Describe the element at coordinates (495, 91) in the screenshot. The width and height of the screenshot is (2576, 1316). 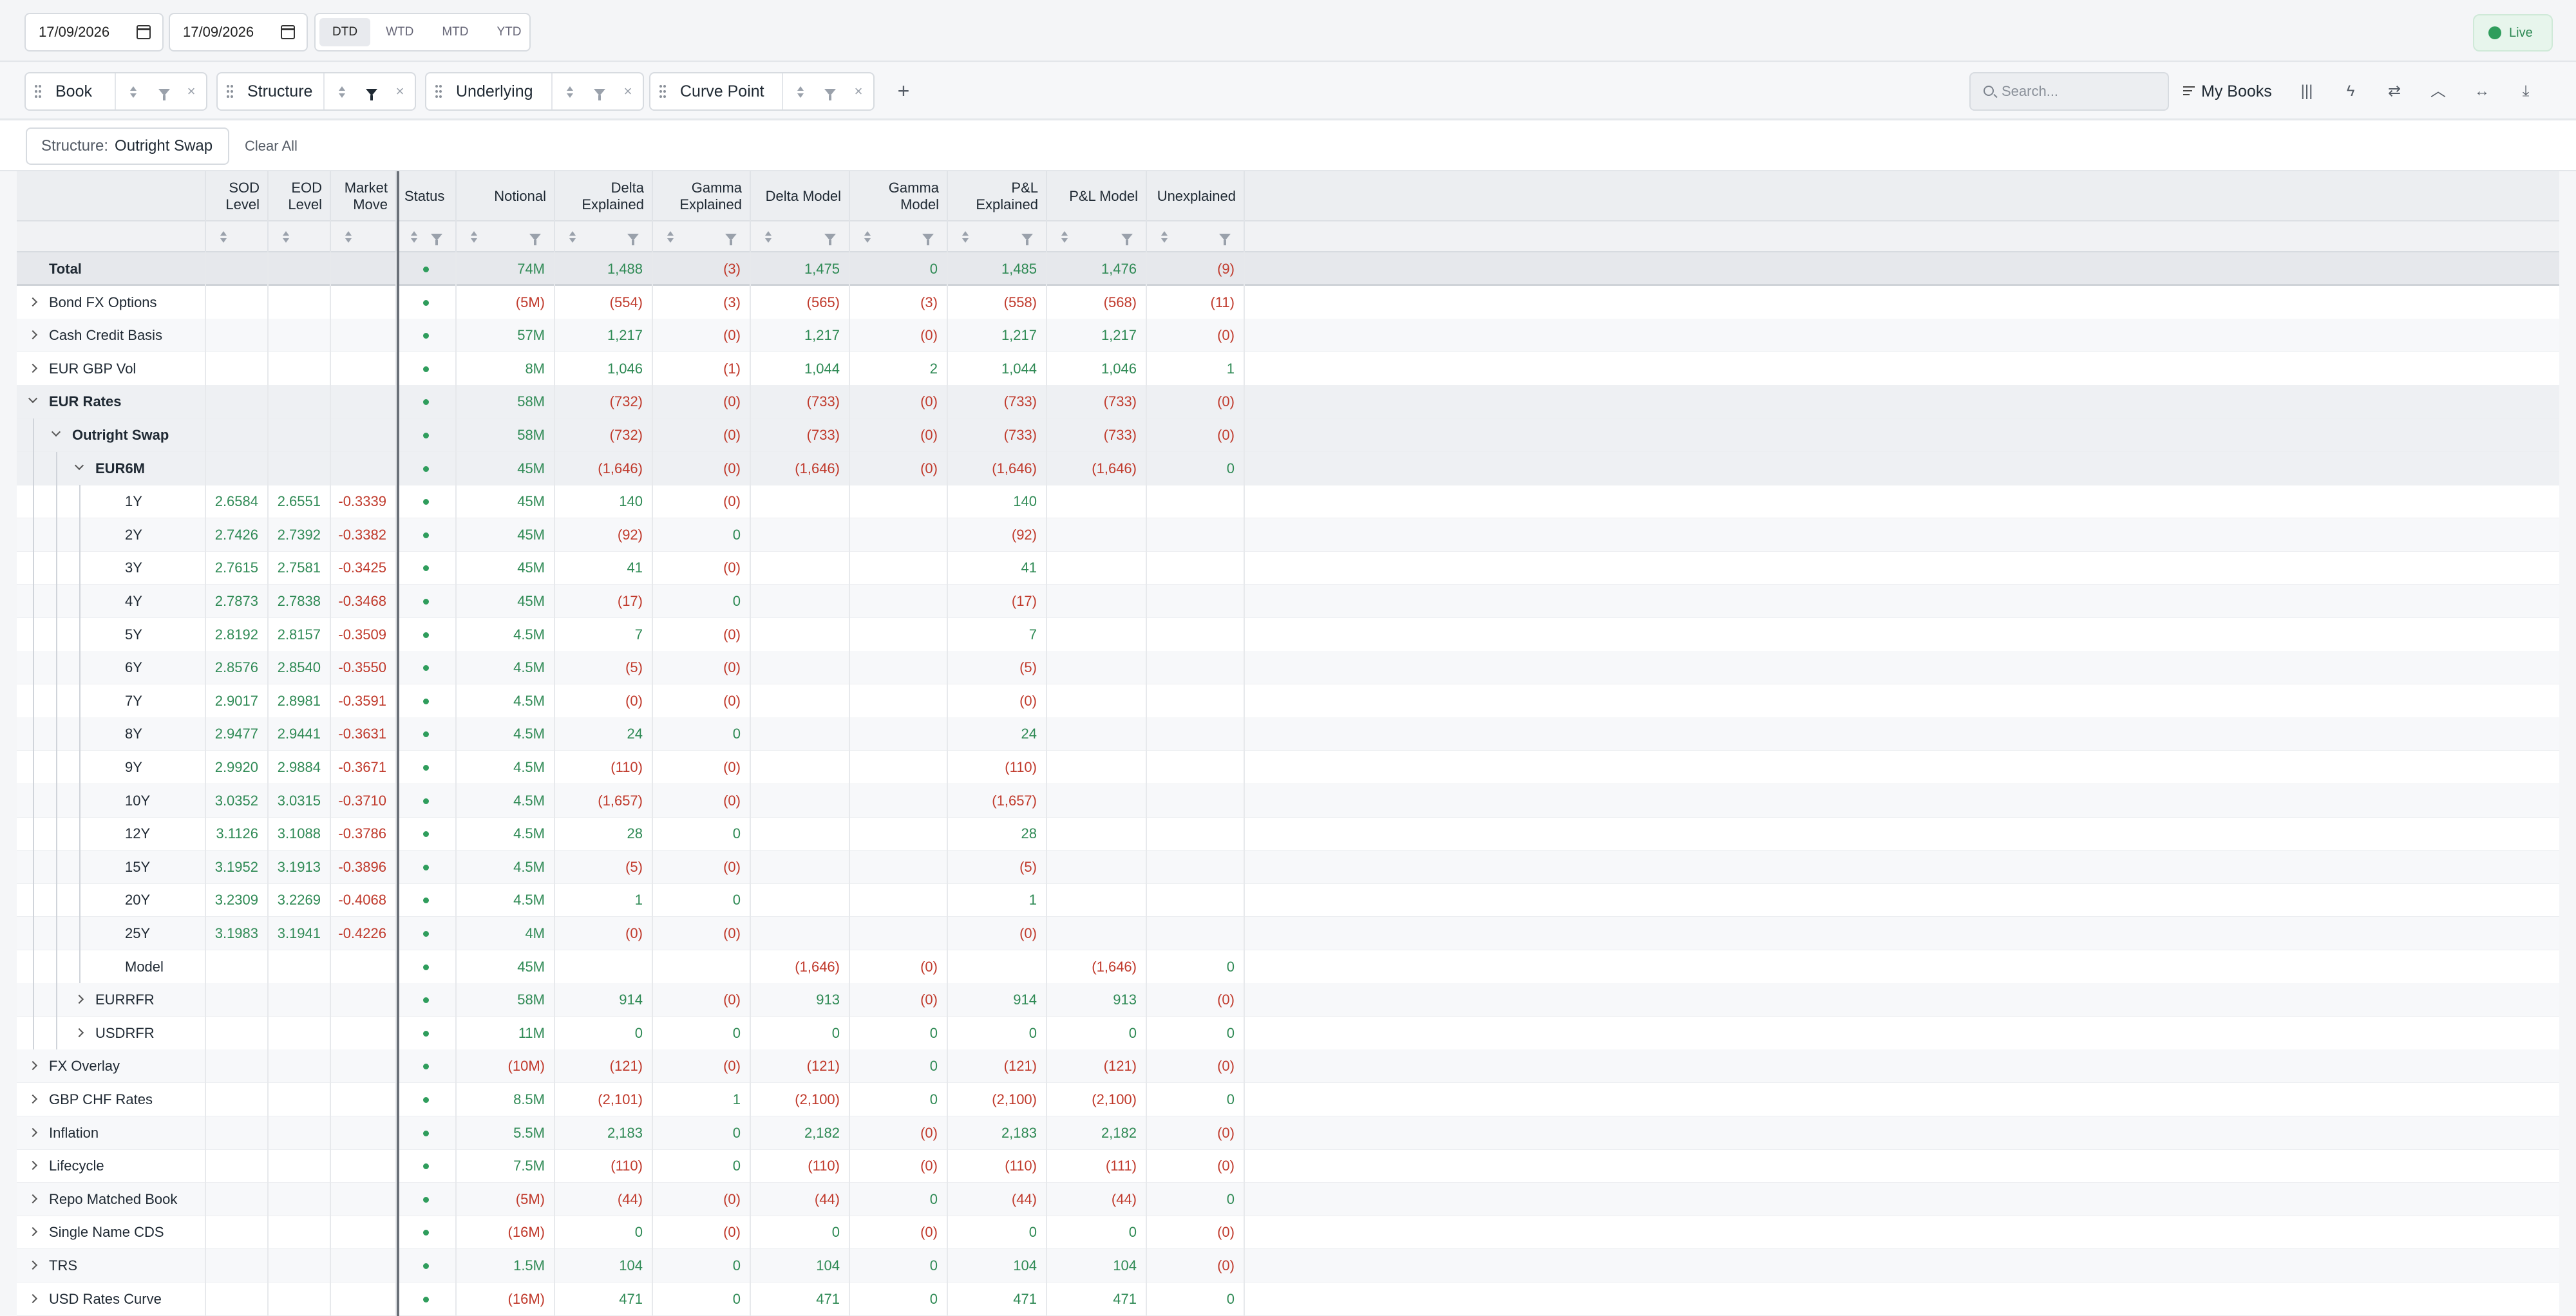
I see `group-chip-label: Underlying` at that location.